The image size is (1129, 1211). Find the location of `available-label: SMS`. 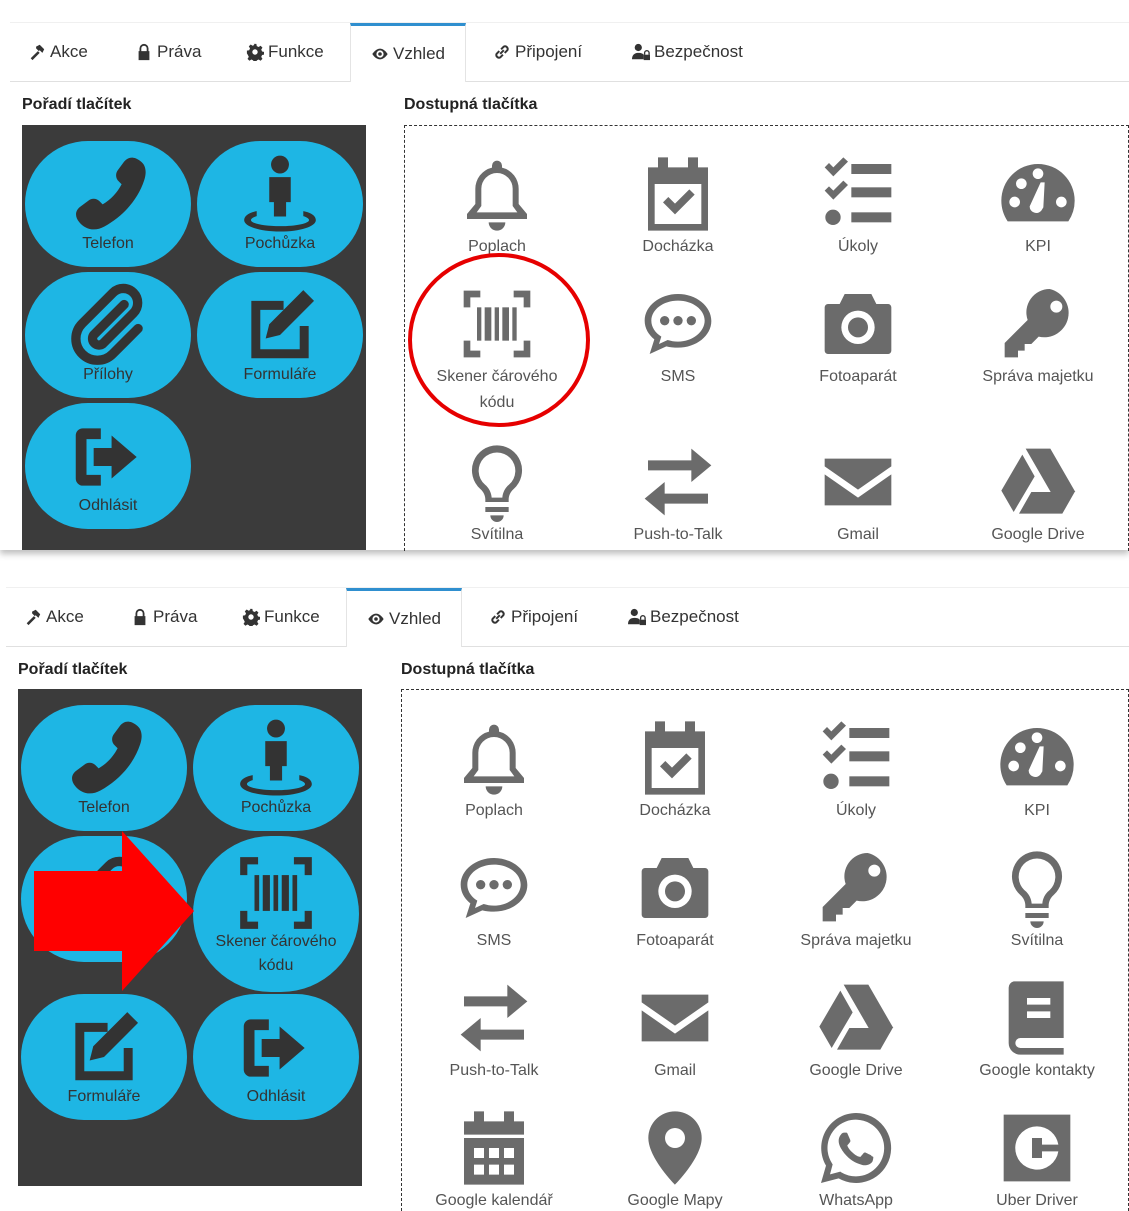

available-label: SMS is located at coordinates (494, 940).